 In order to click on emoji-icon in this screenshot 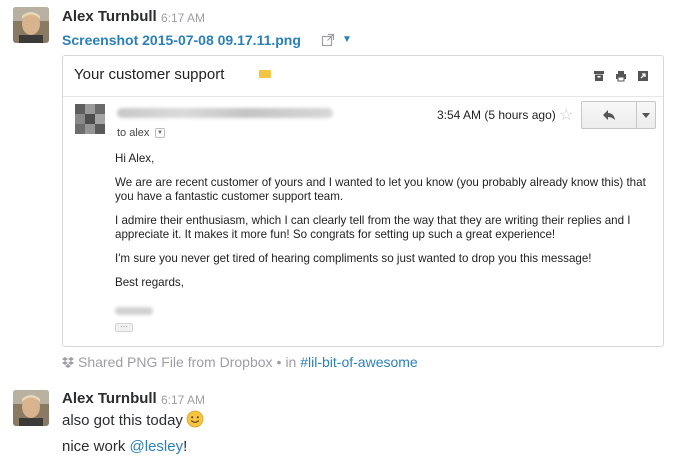, I will do `click(195, 419)`.